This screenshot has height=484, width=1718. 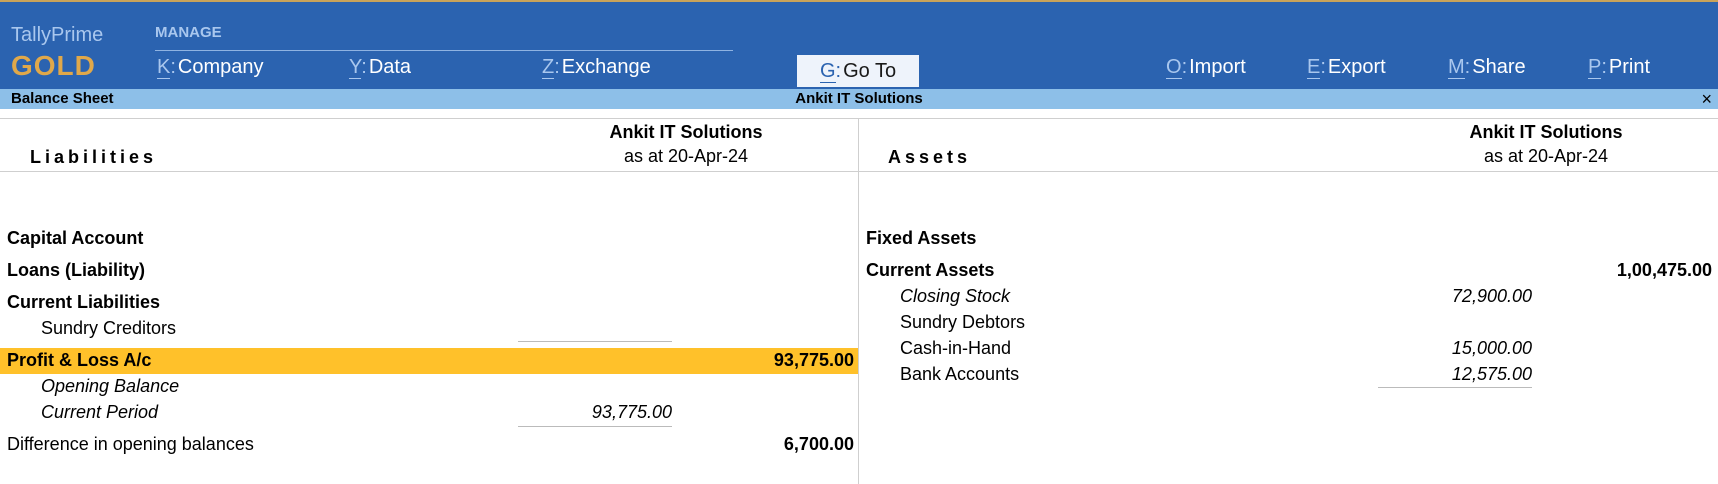 I want to click on menu-import-button: O: Import, so click(x=1206, y=67).